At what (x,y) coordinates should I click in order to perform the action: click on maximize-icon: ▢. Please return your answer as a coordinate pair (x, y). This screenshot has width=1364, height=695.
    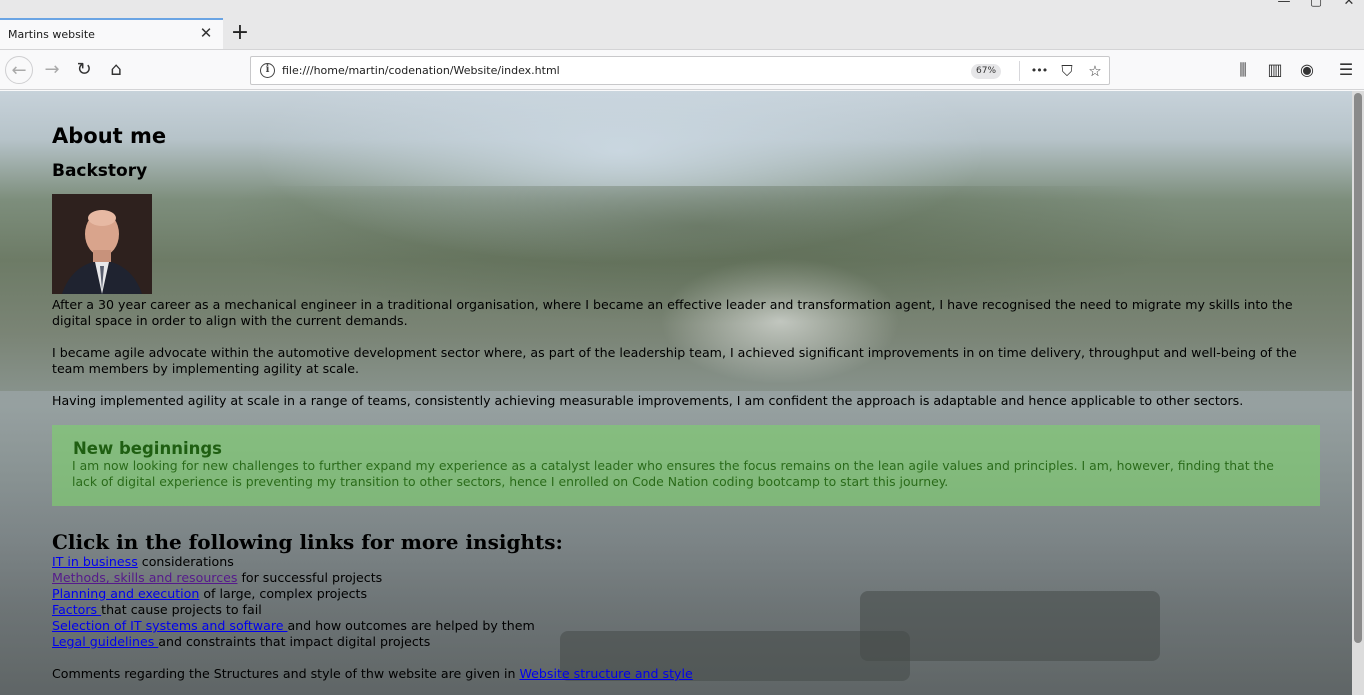
    Looking at the image, I should click on (1316, 4).